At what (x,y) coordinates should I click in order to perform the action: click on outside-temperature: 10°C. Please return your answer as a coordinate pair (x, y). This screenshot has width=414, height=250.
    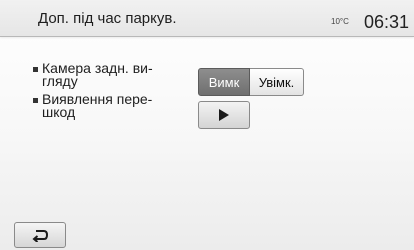
    Looking at the image, I should click on (340, 21).